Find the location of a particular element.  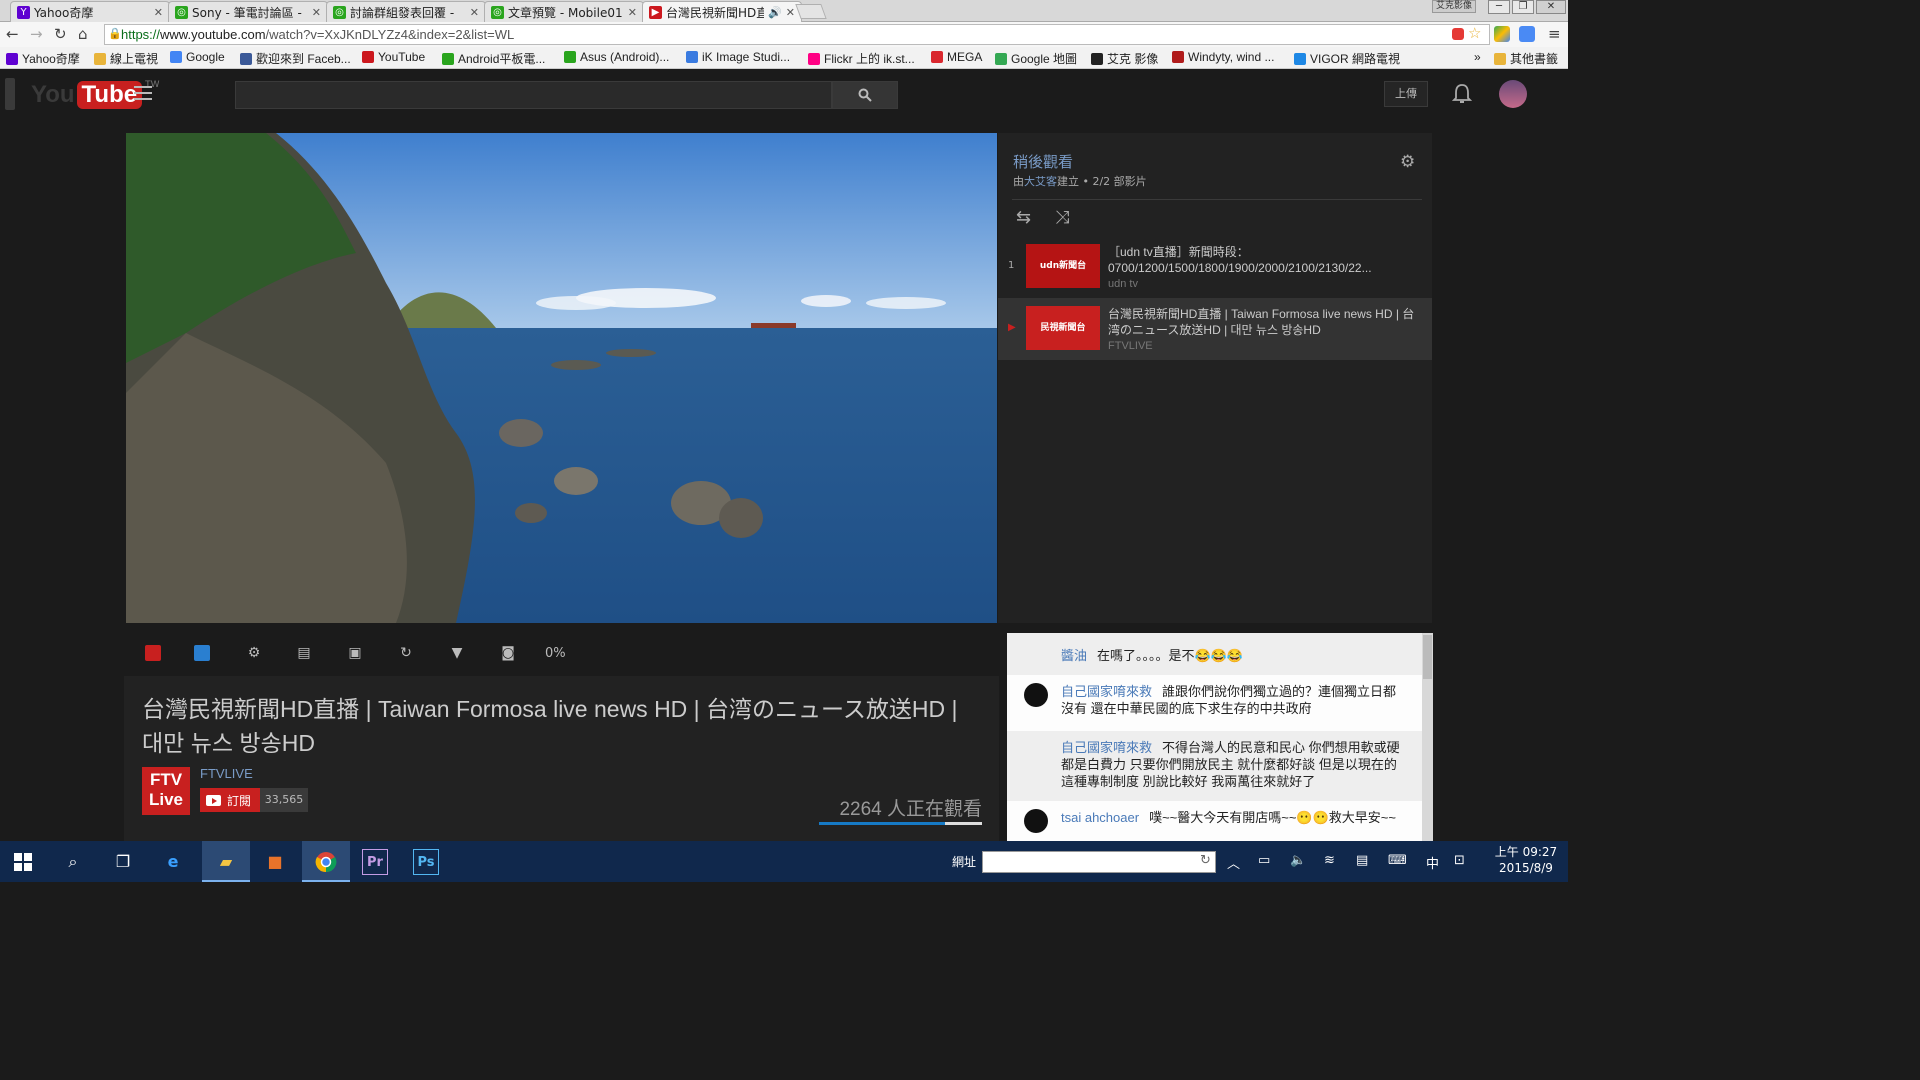

bookmark-item: 線上電視 is located at coordinates (126, 58).